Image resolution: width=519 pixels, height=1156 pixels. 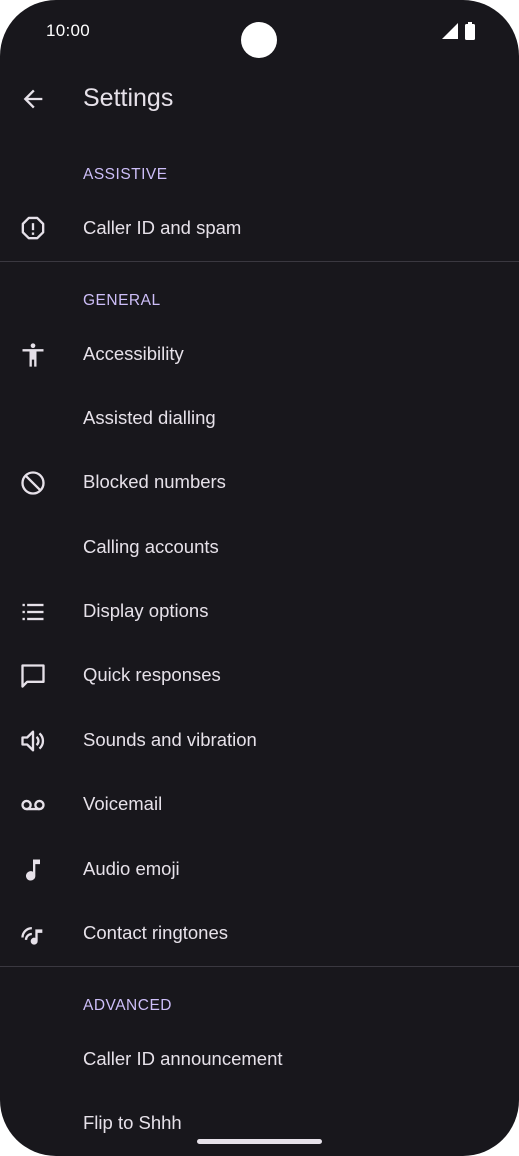 I want to click on page-title: Settings, so click(x=128, y=98).